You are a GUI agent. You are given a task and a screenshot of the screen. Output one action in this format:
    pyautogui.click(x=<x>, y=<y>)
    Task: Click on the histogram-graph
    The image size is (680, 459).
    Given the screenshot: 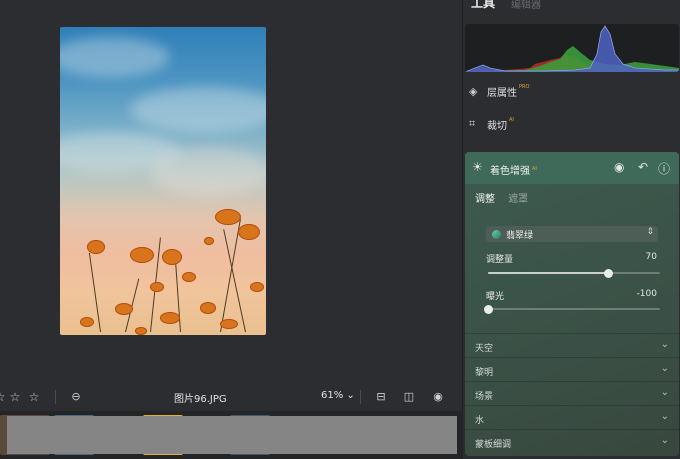 What is the action you would take?
    pyautogui.click(x=572, y=48)
    